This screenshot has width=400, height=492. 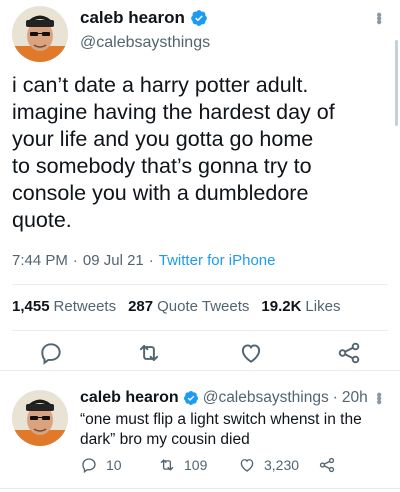 What do you see at coordinates (31, 306) in the screenshot?
I see `retweets-count: 1,455` at bounding box center [31, 306].